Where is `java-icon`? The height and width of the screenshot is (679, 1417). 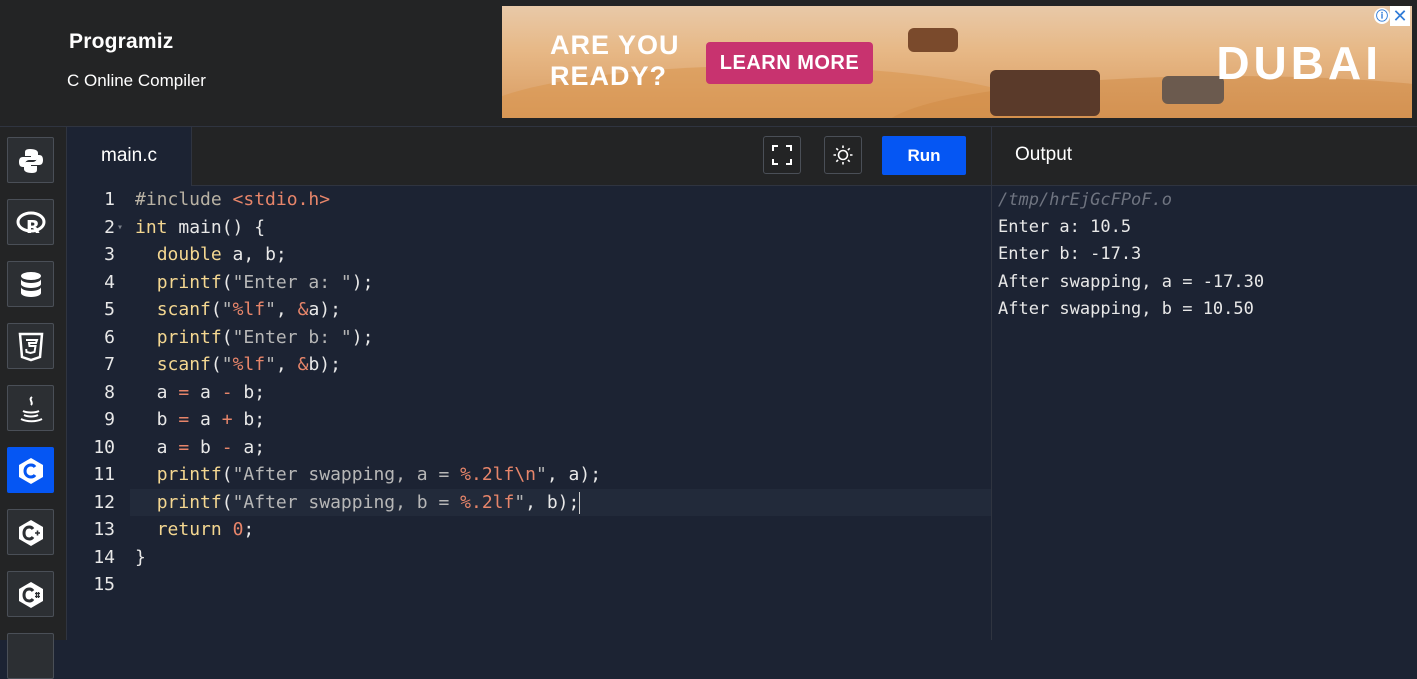 java-icon is located at coordinates (31, 409).